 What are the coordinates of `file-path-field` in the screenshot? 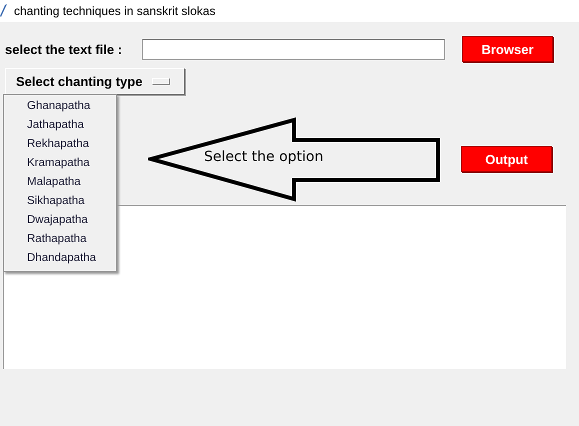 It's located at (293, 49).